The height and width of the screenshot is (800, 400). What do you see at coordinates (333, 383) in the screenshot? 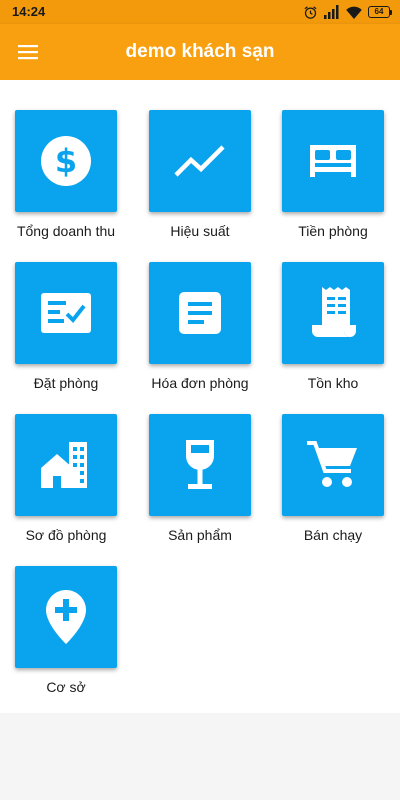
I see `tile-label: Tồn kho` at bounding box center [333, 383].